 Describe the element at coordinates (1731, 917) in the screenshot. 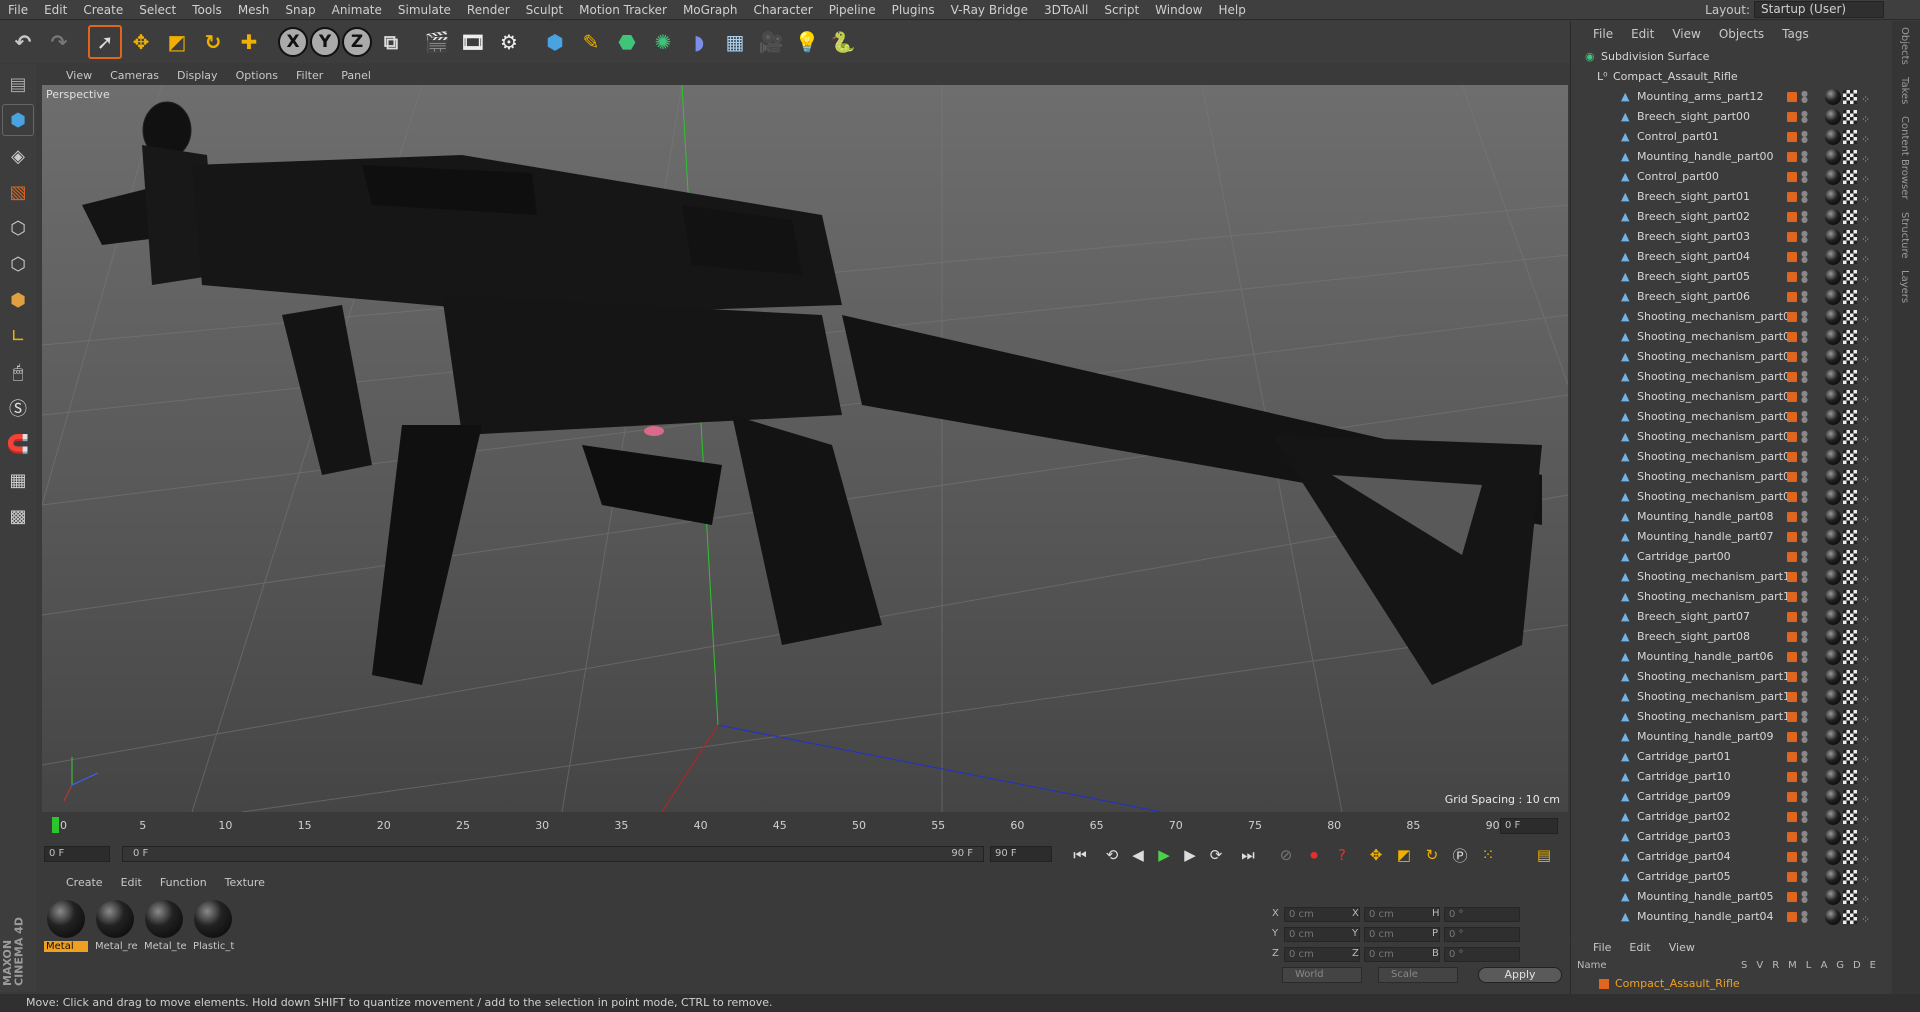

I see `object-row: ▲ Mounting_handle_part04 ● ● ⁘` at that location.